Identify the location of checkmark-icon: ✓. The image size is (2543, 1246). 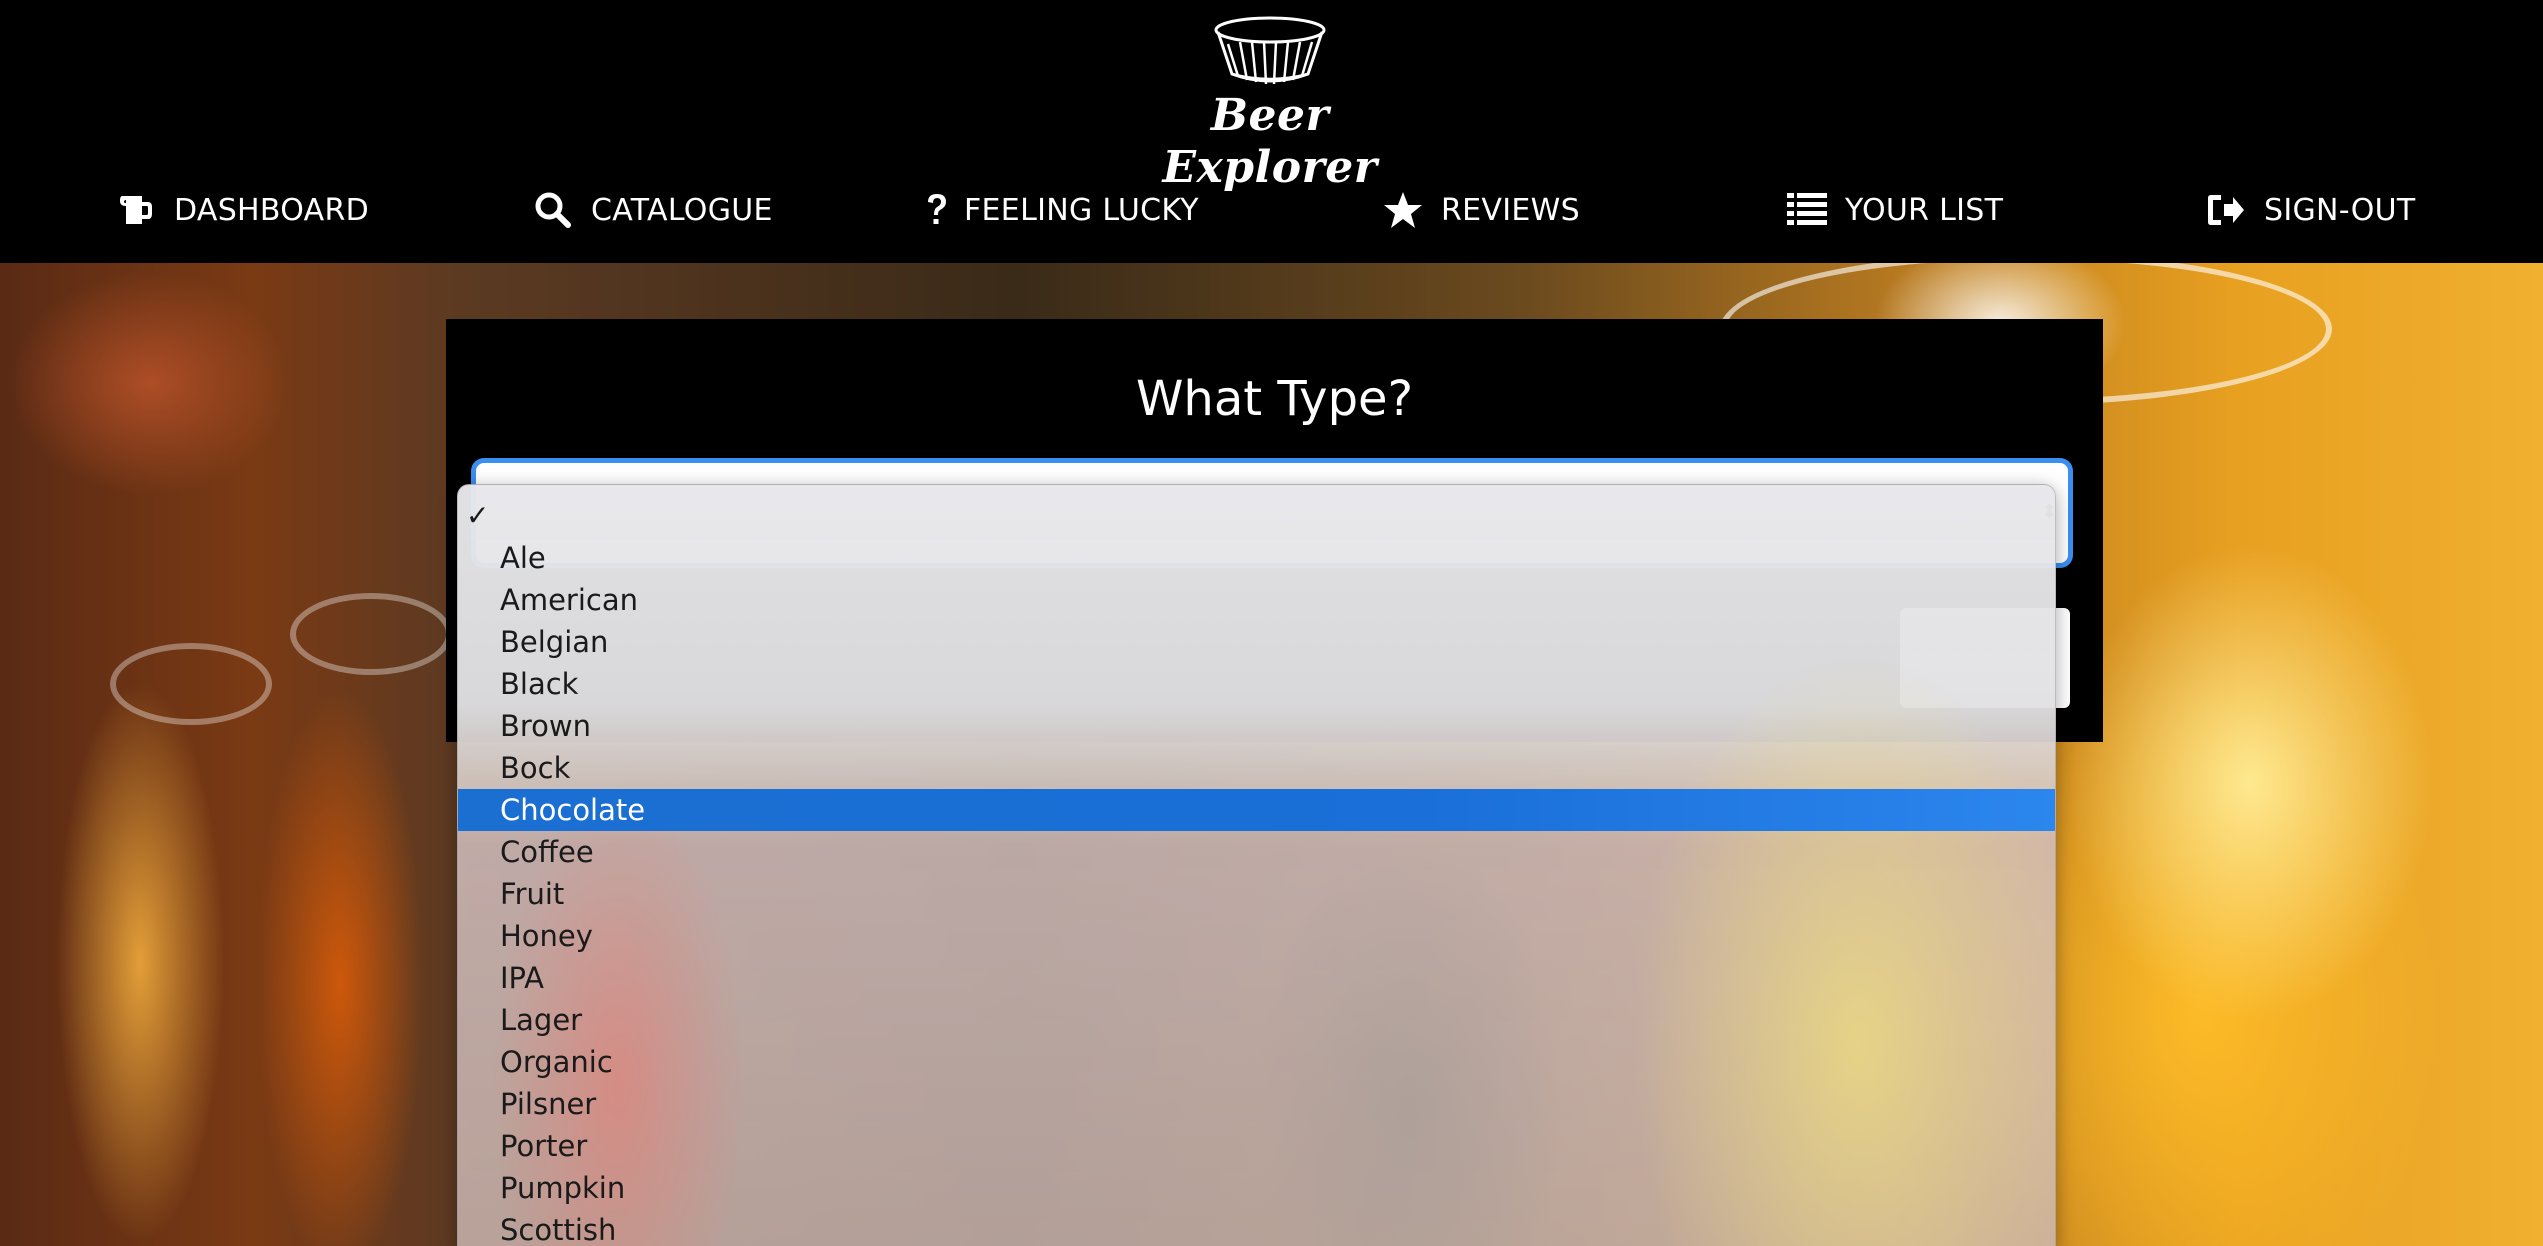
(478, 515).